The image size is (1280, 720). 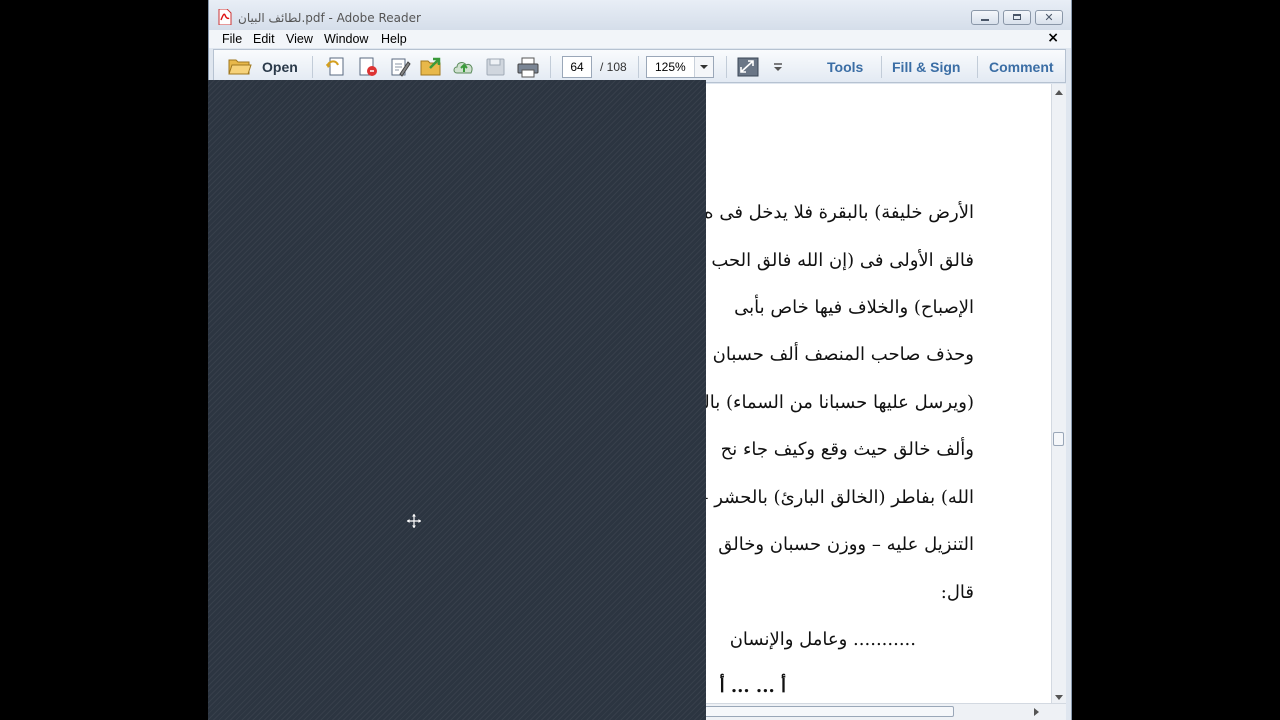 What do you see at coordinates (748, 67) in the screenshot?
I see `fit-page-icon` at bounding box center [748, 67].